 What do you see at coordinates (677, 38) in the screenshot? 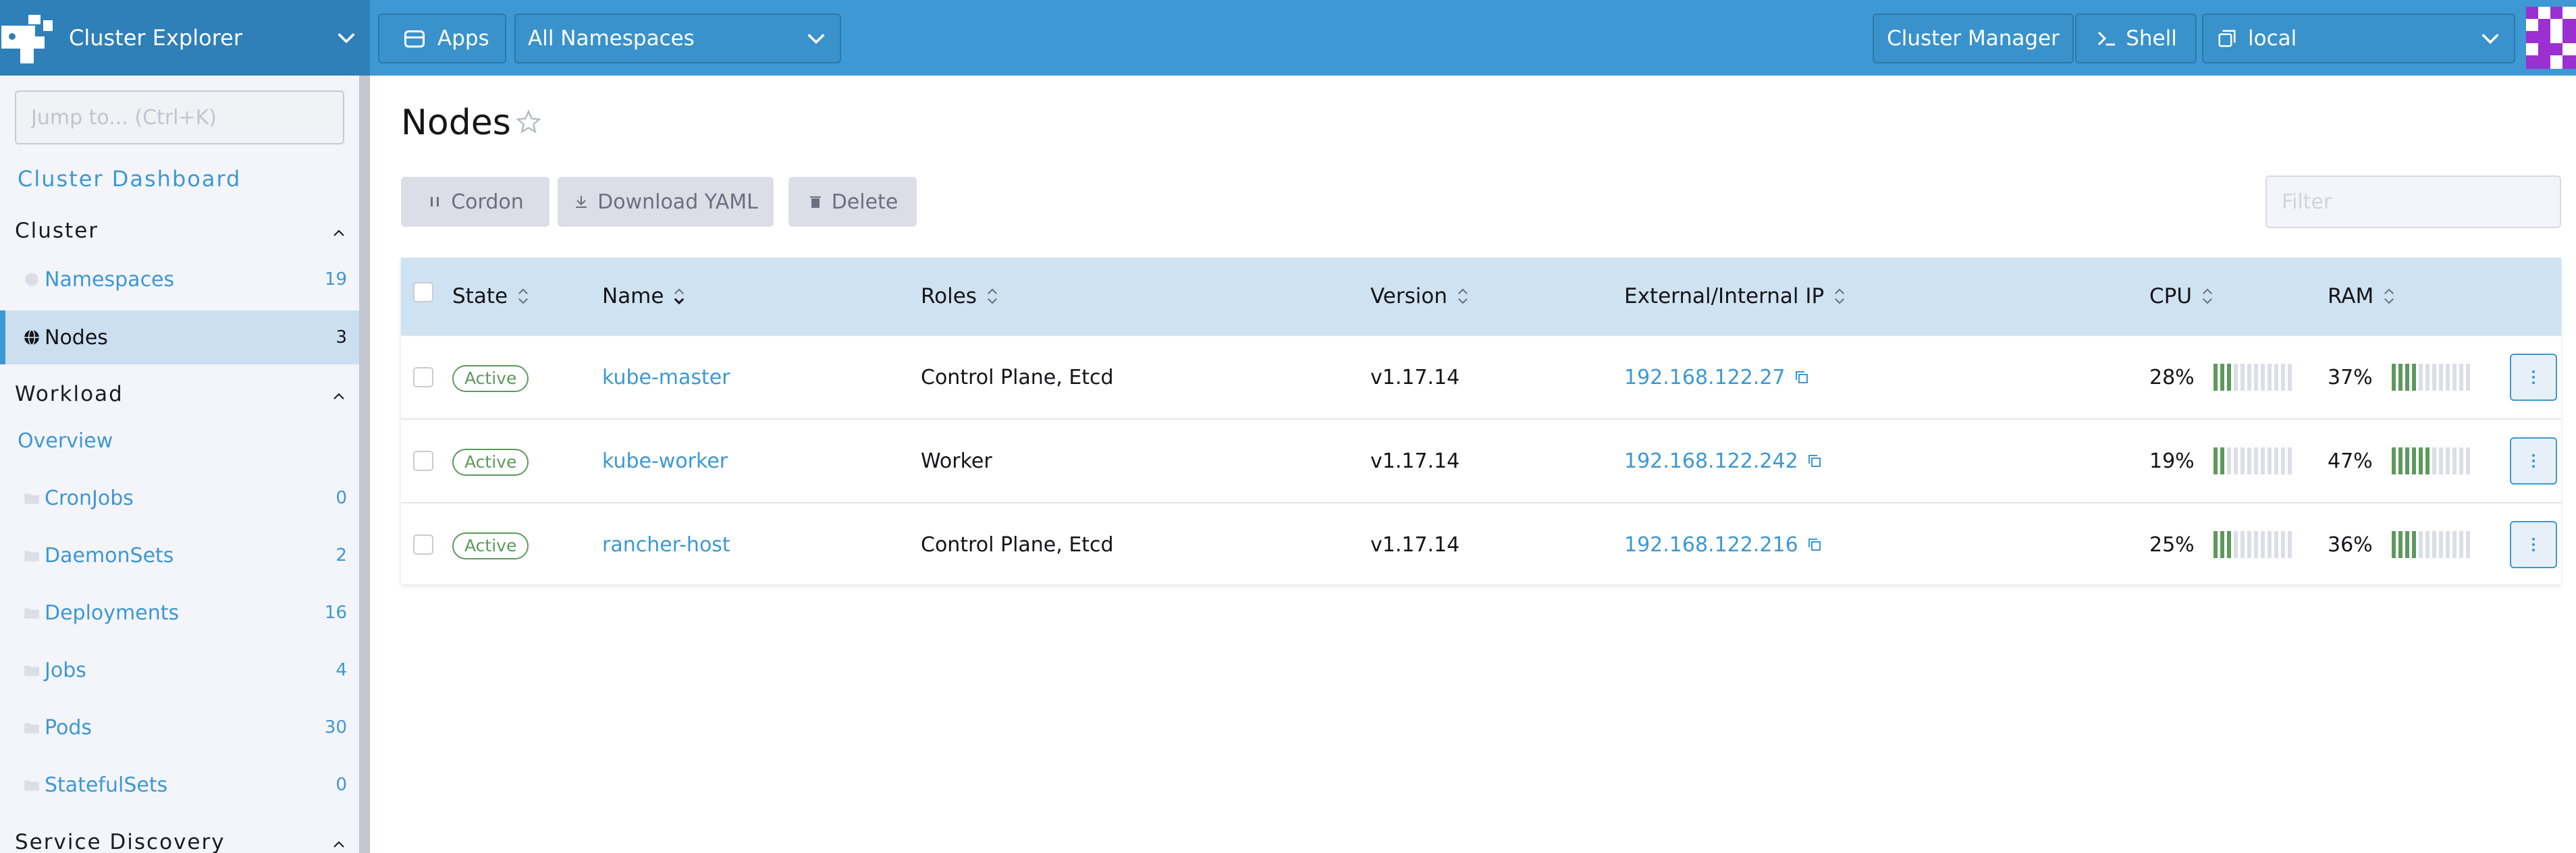
I see `namespace-select: All Namespaces` at bounding box center [677, 38].